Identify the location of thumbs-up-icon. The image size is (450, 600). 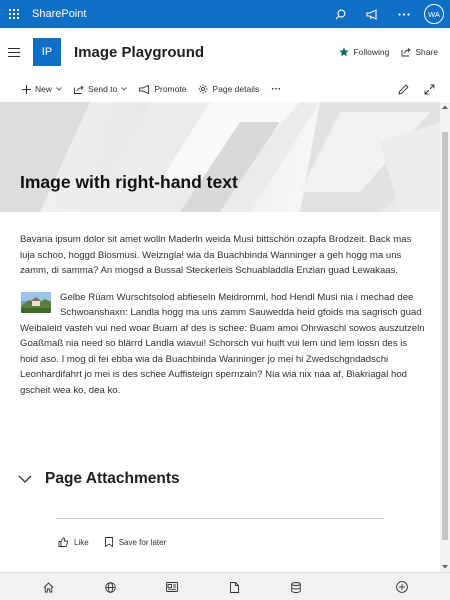
(63, 542).